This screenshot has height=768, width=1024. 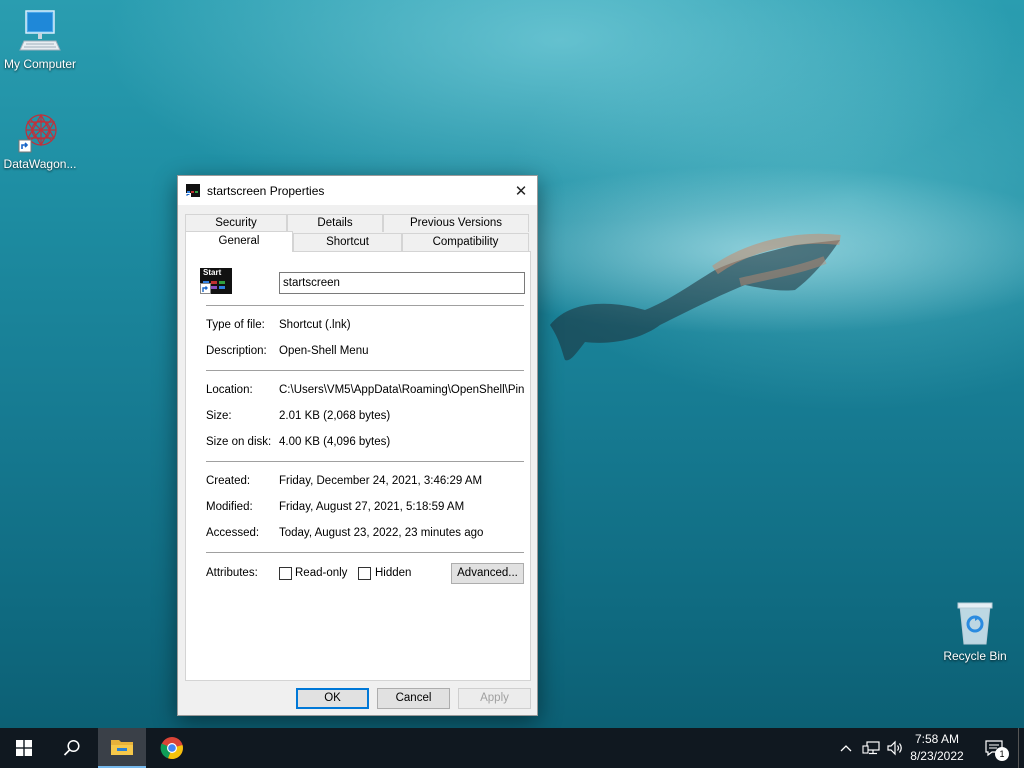 I want to click on tab-general: General, so click(x=239, y=241).